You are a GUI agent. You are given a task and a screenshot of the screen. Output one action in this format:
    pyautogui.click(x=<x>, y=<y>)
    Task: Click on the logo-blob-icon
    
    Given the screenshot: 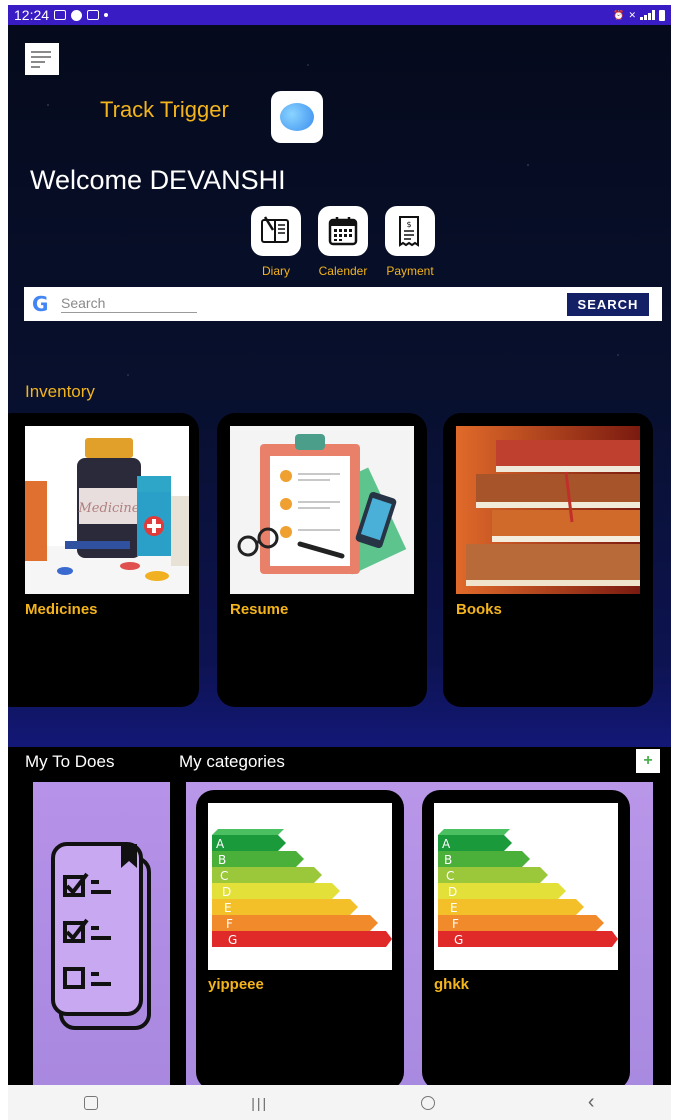 What is the action you would take?
    pyautogui.click(x=297, y=117)
    